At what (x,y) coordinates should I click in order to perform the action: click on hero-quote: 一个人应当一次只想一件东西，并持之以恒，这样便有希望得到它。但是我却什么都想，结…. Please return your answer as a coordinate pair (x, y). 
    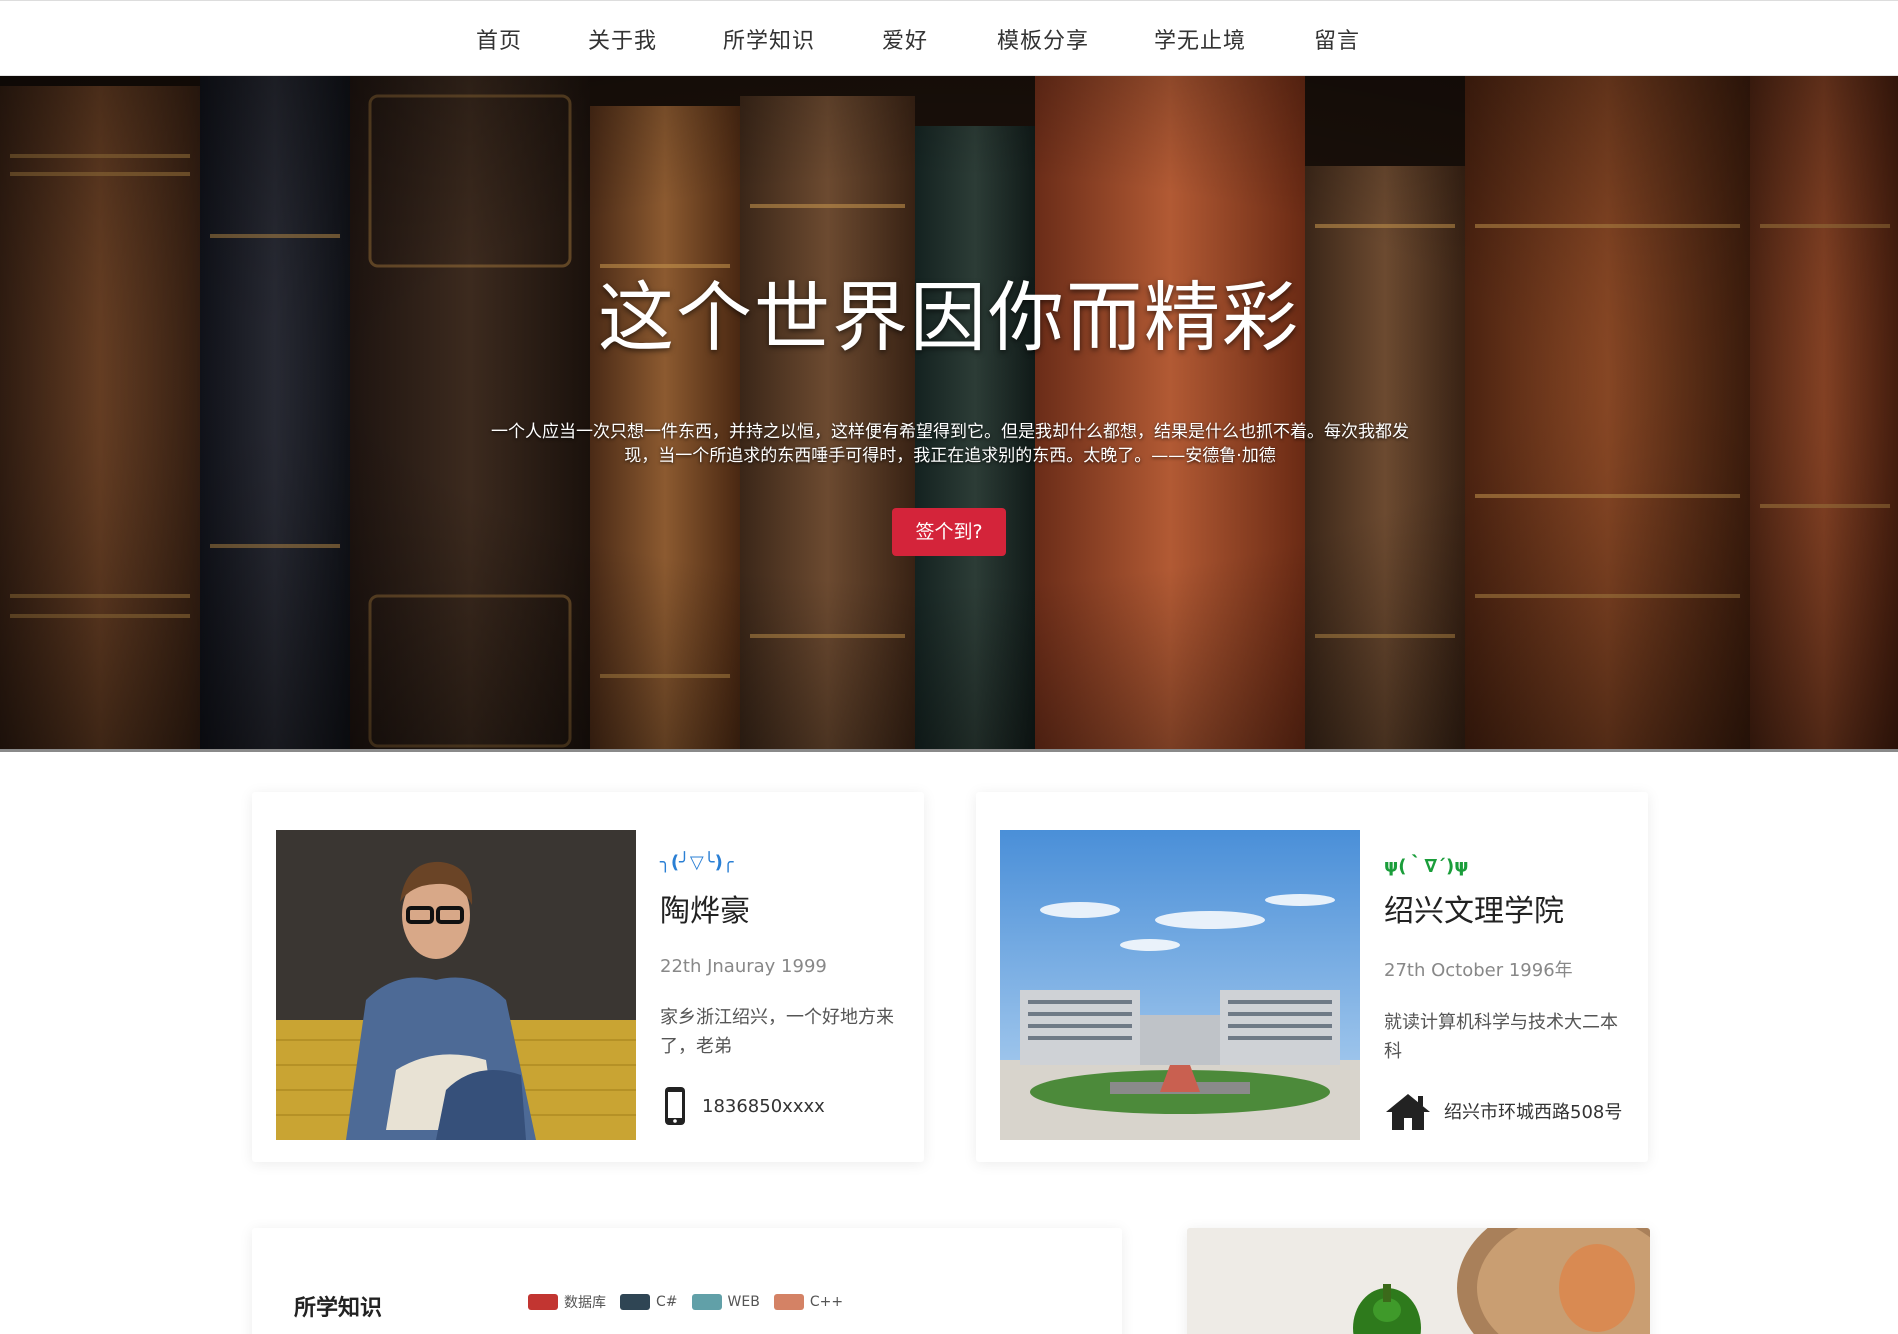
    Looking at the image, I should click on (950, 444).